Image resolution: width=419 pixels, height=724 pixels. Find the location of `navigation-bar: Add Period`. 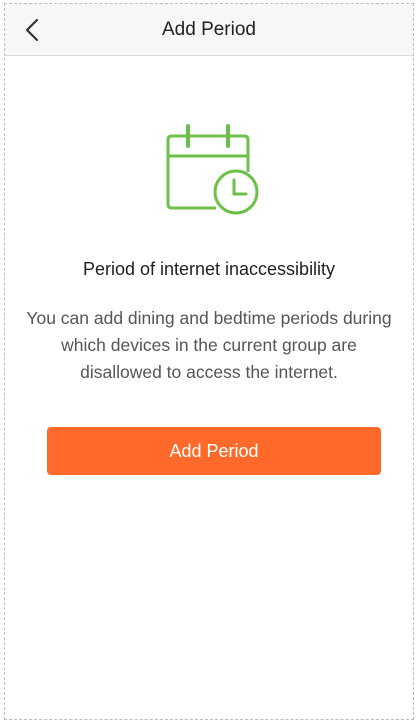

navigation-bar: Add Period is located at coordinates (209, 30).